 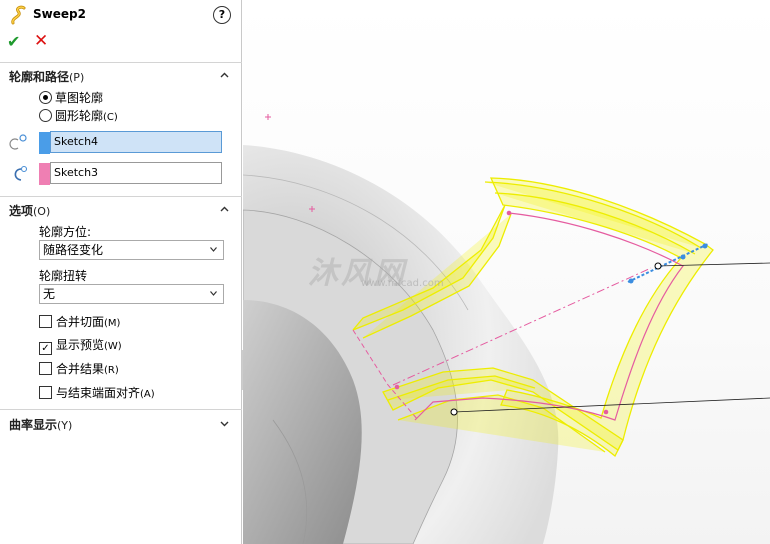 What do you see at coordinates (41, 41) in the screenshot?
I see `cancel-button: ✕` at bounding box center [41, 41].